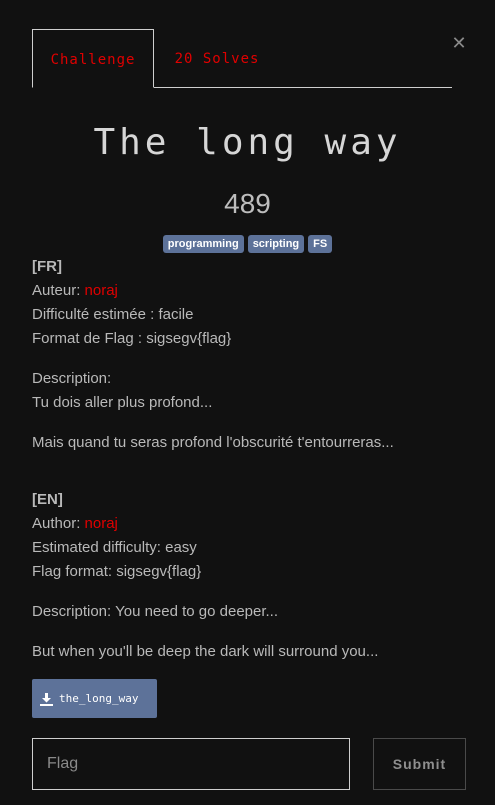 The height and width of the screenshot is (805, 495). I want to click on download-icon, so click(46, 699).